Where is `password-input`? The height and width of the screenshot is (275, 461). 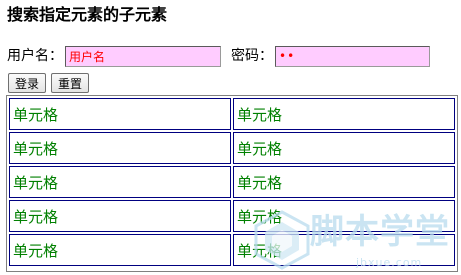
password-input is located at coordinates (352, 56).